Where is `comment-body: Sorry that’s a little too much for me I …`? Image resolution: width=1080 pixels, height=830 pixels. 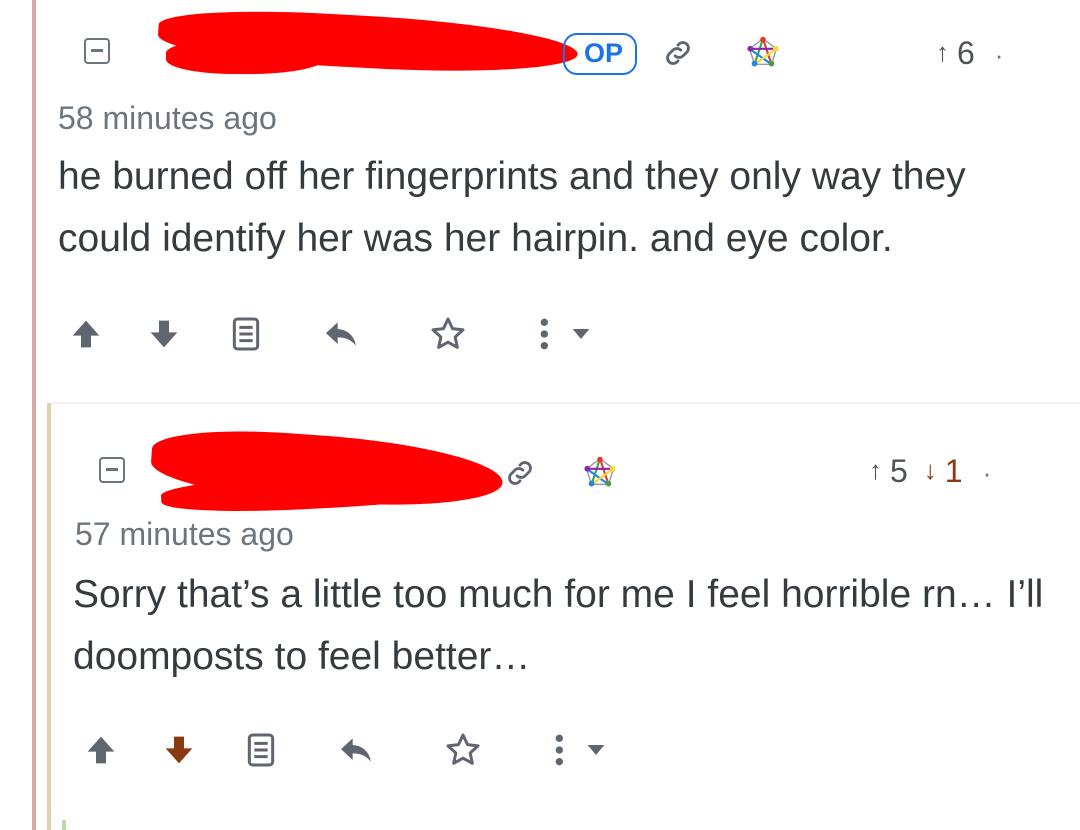
comment-body: Sorry that’s a little too much for me I … is located at coordinates (558, 625).